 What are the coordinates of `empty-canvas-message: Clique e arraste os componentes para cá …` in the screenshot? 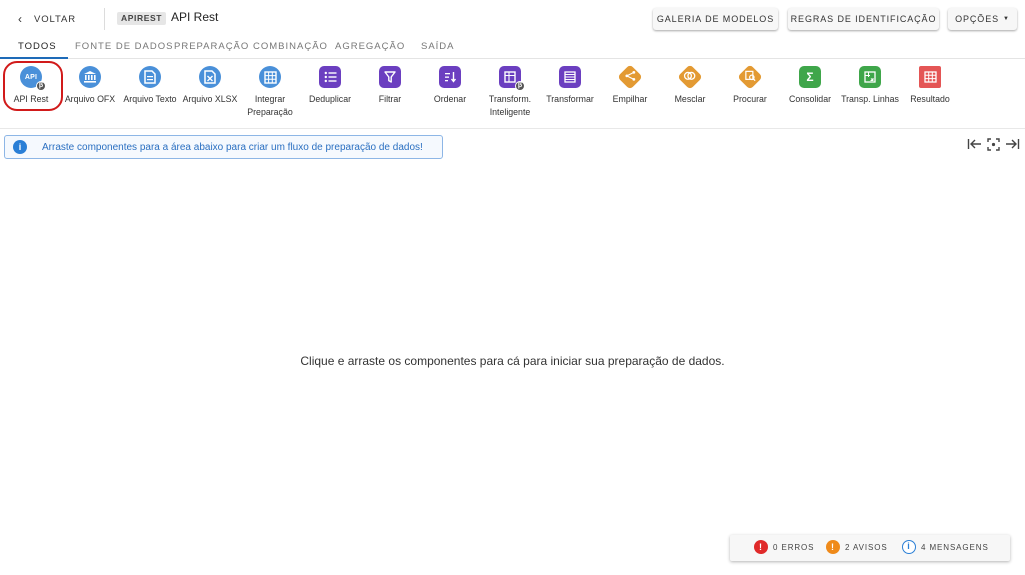 It's located at (512, 361).